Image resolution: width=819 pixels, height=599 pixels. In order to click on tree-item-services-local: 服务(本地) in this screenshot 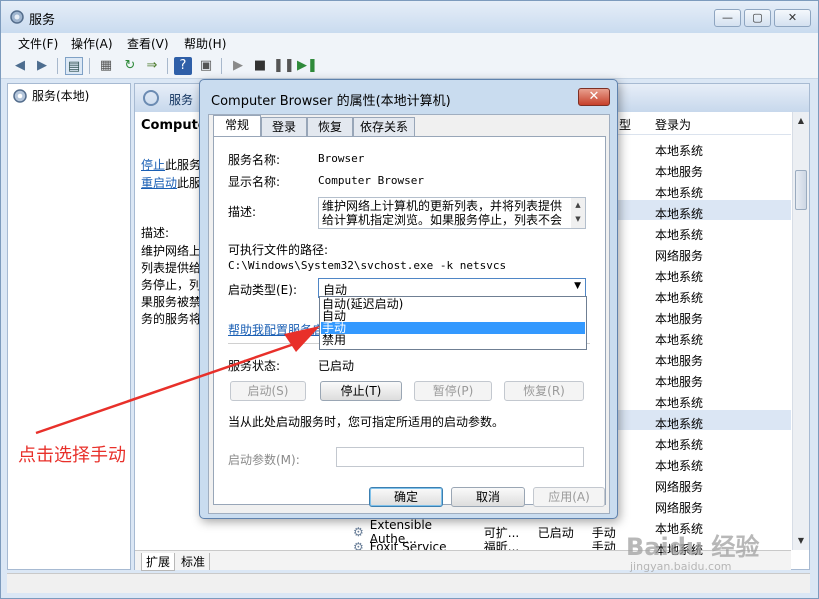, I will do `click(50, 95)`.